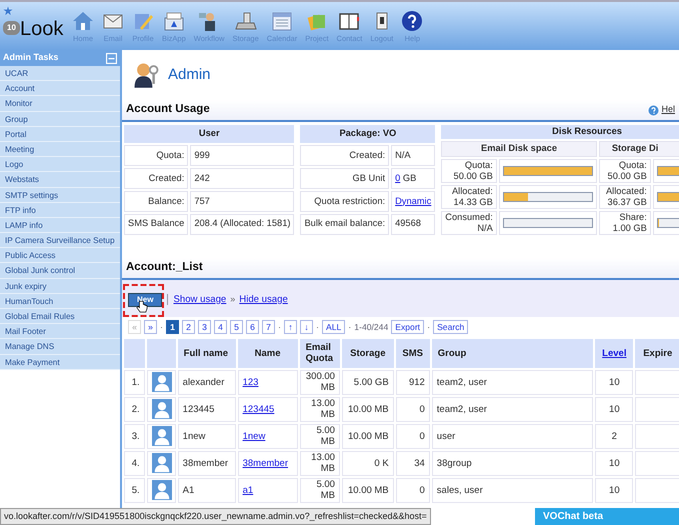 This screenshot has height=525, width=679. What do you see at coordinates (397, 177) in the screenshot?
I see `value-link: 0` at bounding box center [397, 177].